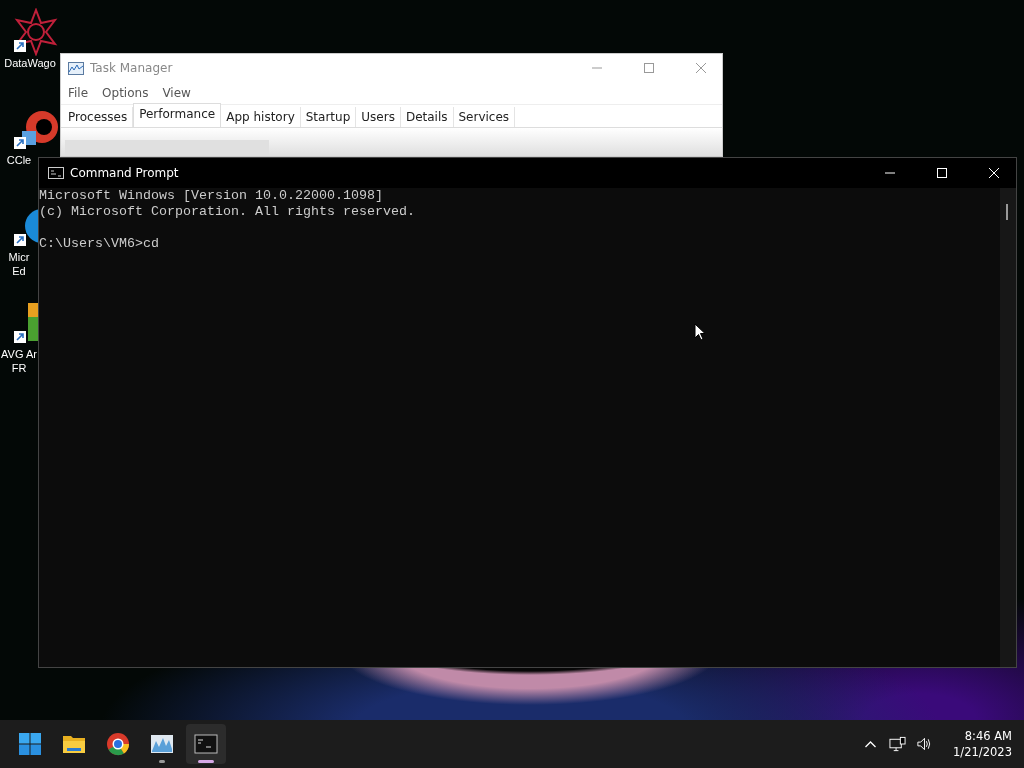 Image resolution: width=1024 pixels, height=768 pixels. Describe the element at coordinates (898, 744) in the screenshot. I see `network-icon` at that location.